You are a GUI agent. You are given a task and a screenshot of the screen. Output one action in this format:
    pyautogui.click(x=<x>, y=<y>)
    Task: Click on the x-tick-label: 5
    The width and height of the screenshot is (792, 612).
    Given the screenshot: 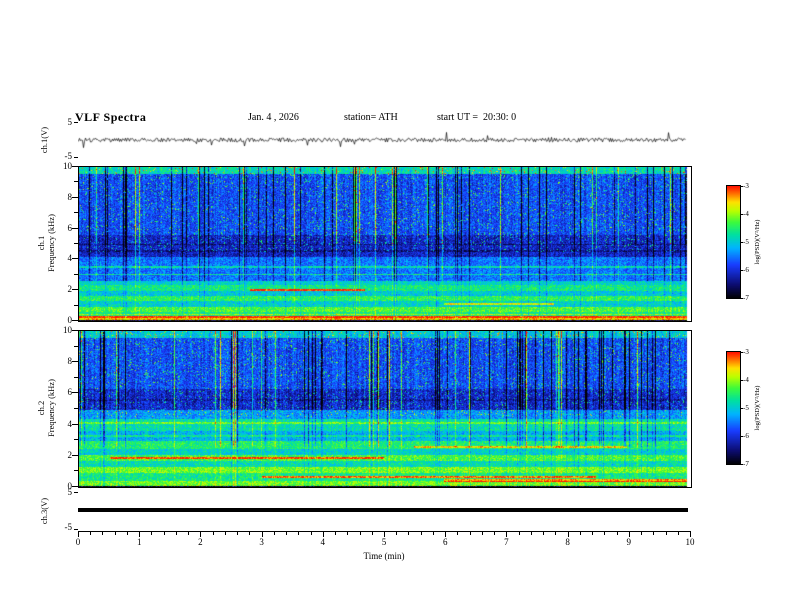 What is the action you would take?
    pyautogui.click(x=384, y=542)
    